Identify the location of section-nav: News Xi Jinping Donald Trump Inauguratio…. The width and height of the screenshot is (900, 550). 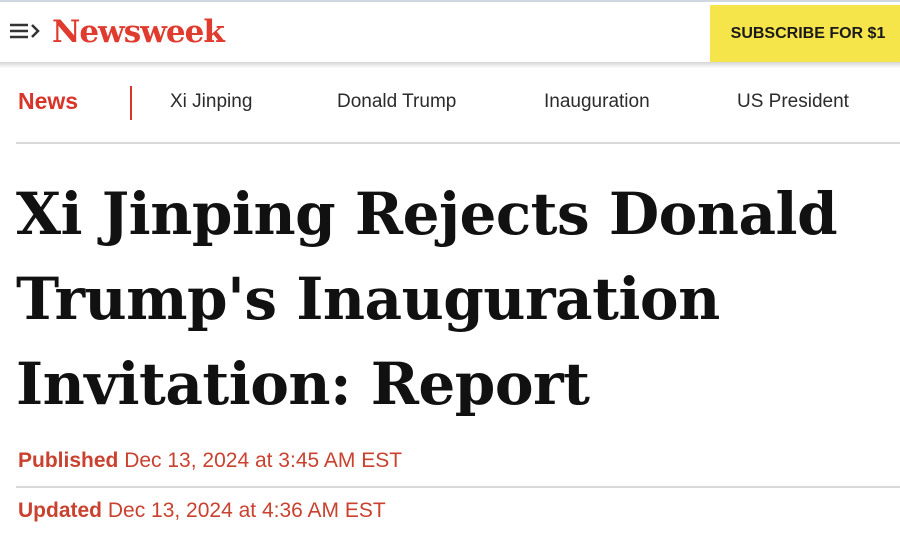
(459, 102).